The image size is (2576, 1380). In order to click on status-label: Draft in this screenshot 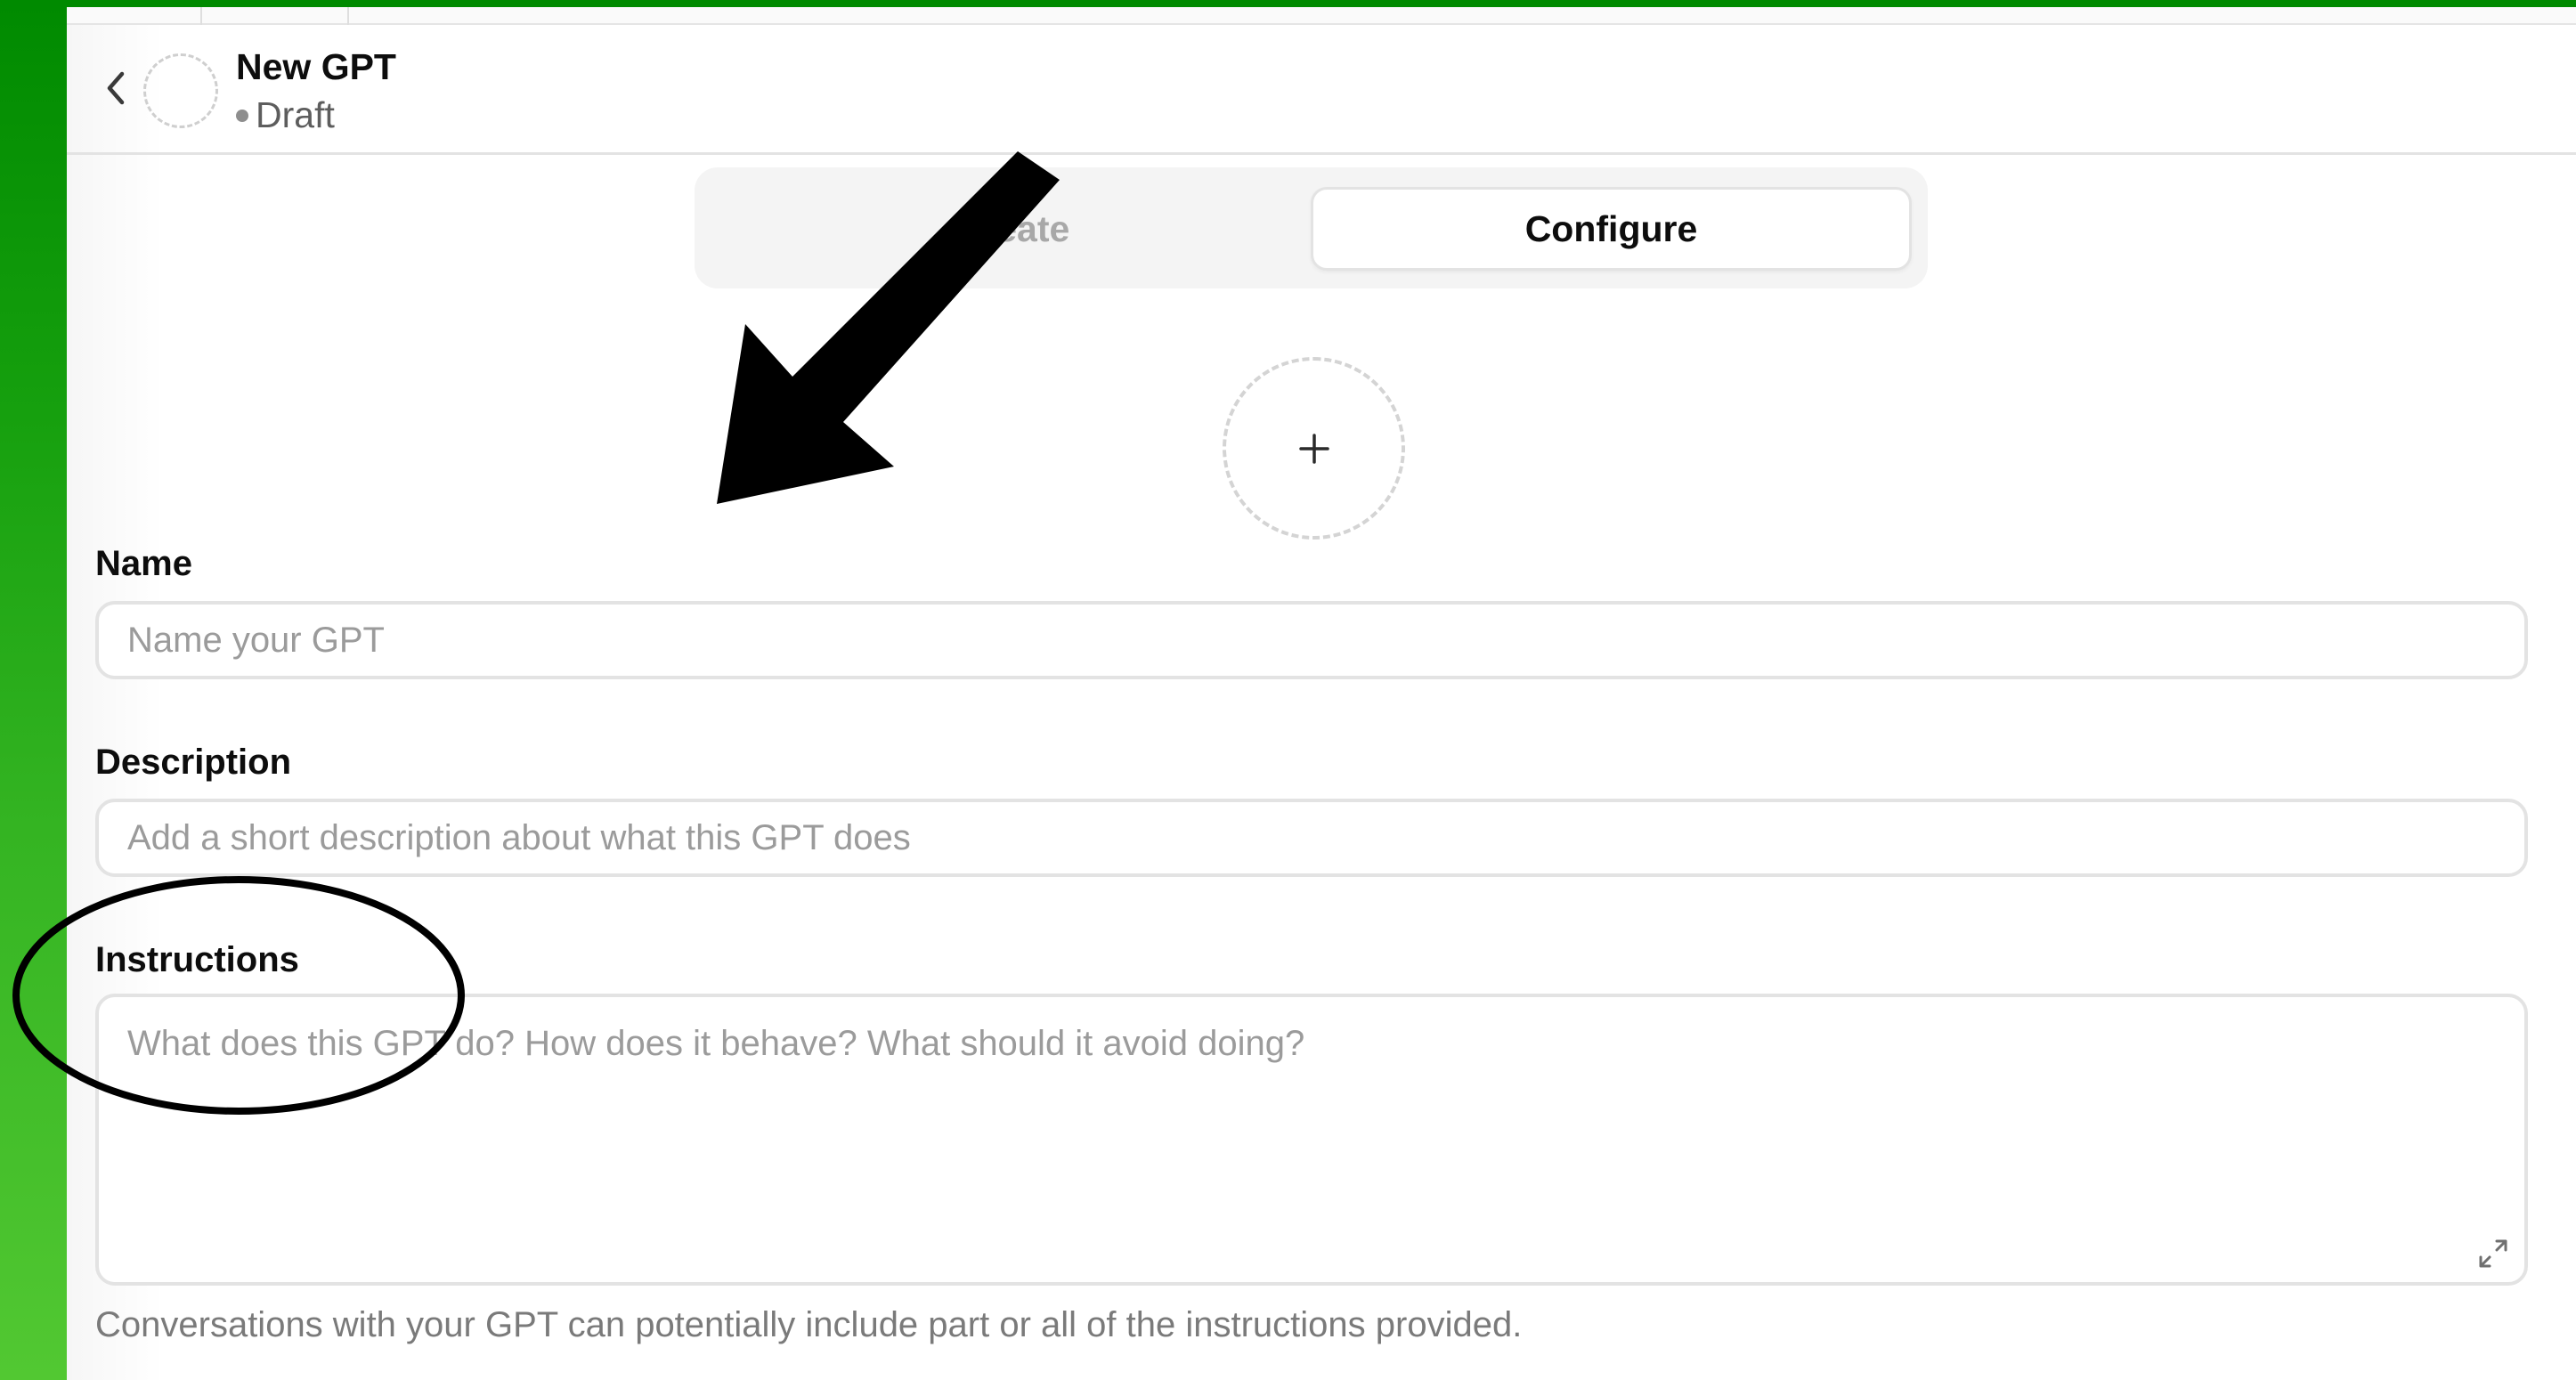, I will do `click(295, 115)`.